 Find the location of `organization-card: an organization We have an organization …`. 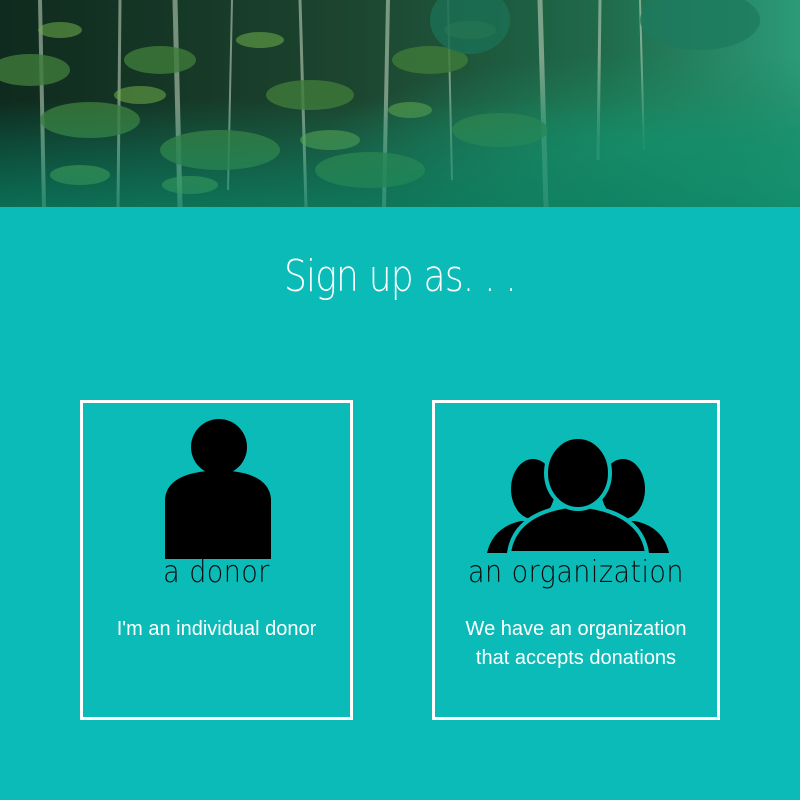

organization-card: an organization We have an organization … is located at coordinates (576, 560).